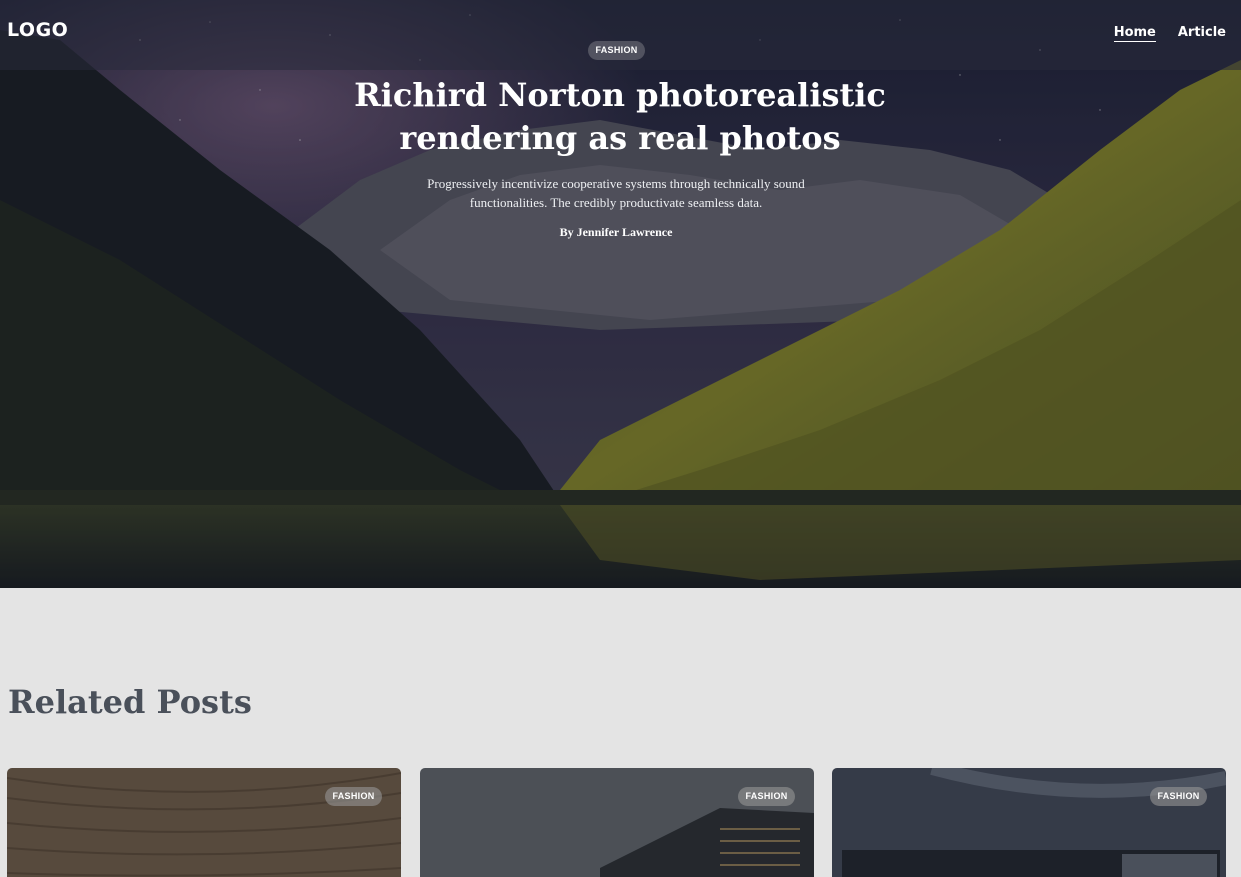  I want to click on nav-link-home: Home, so click(1134, 33).